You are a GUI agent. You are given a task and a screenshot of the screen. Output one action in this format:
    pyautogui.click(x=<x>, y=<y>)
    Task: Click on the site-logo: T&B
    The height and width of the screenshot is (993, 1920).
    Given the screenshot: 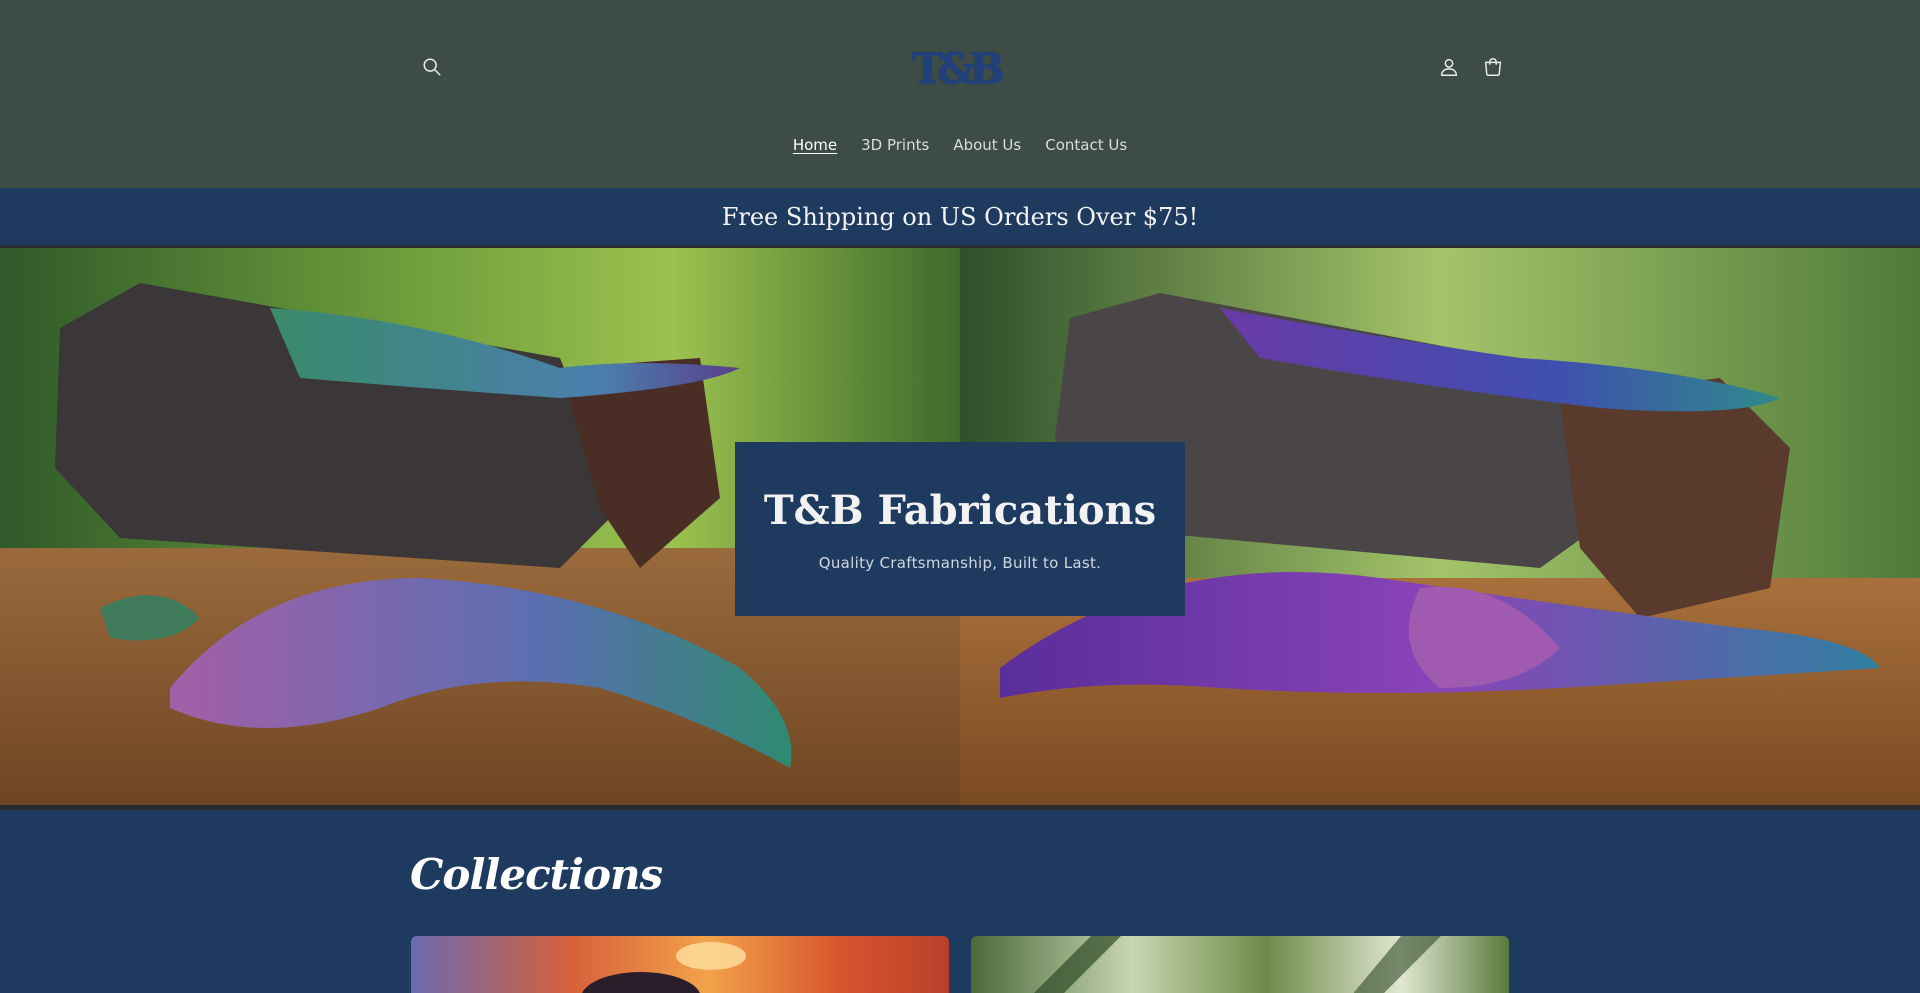 What is the action you would take?
    pyautogui.click(x=955, y=68)
    